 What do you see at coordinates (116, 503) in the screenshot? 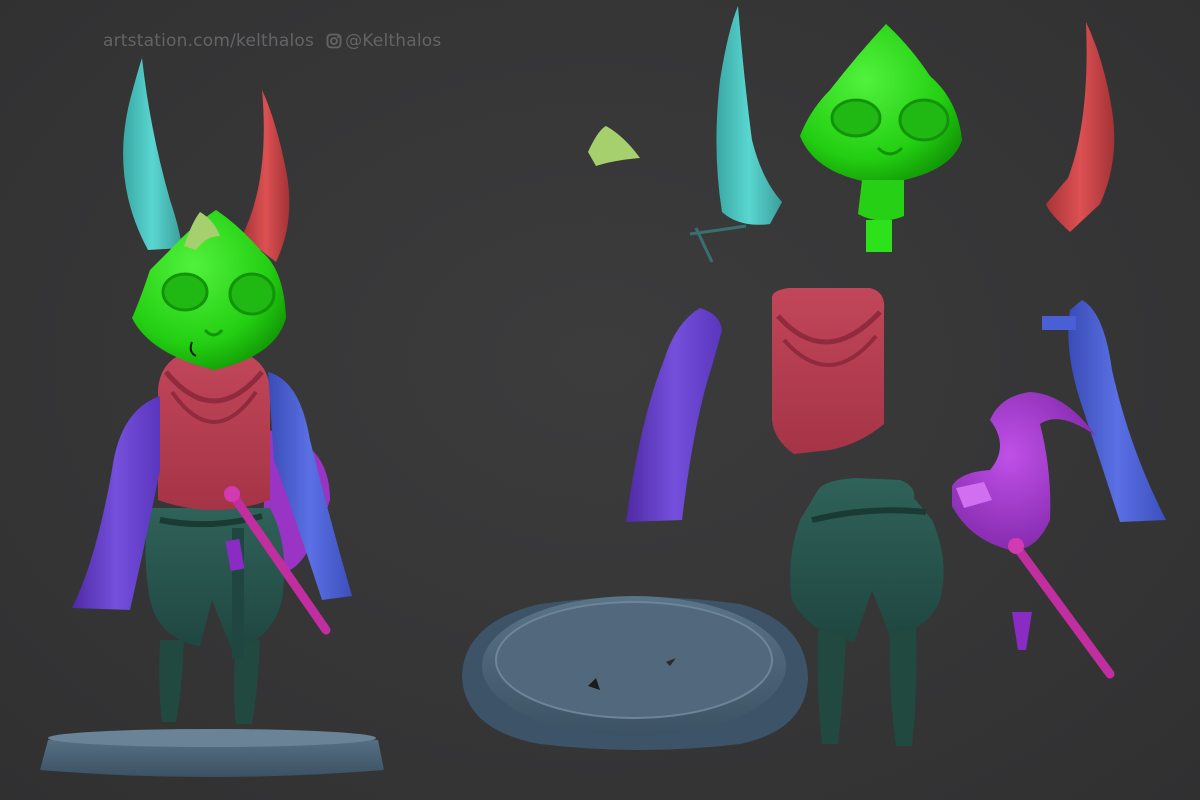
I see `assembled-left-sleeve` at bounding box center [116, 503].